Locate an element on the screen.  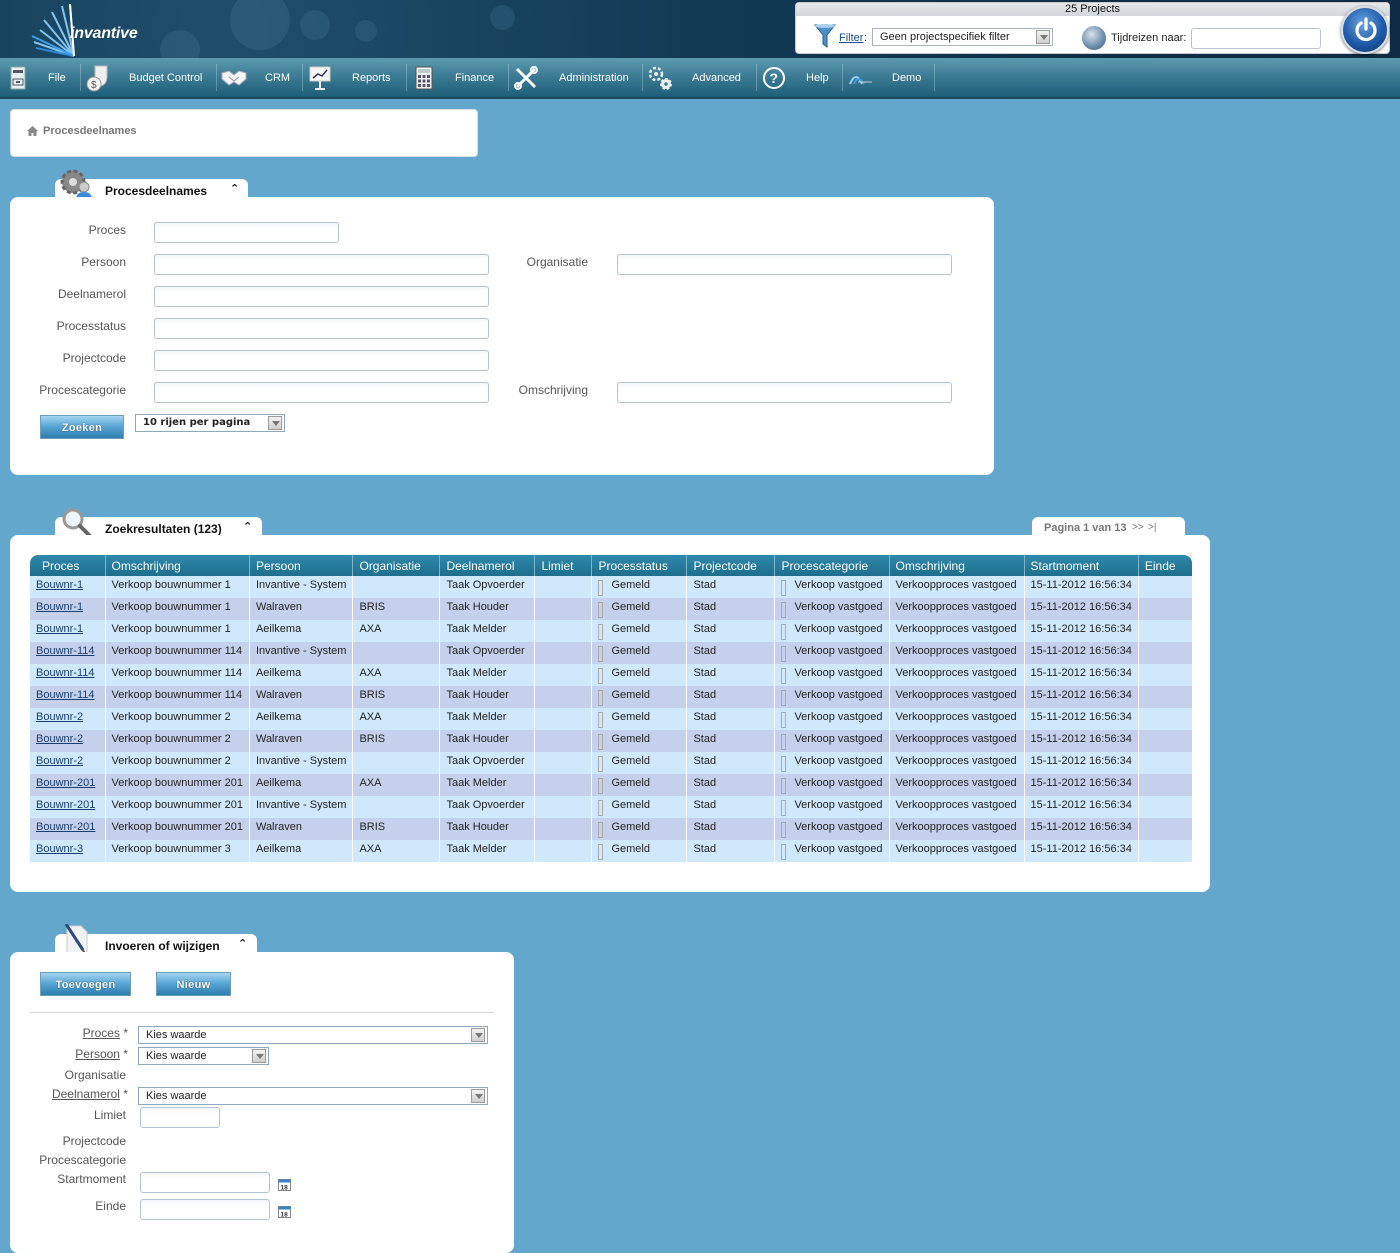
column-header-procescategorie: Procescategorie is located at coordinates (832, 565).